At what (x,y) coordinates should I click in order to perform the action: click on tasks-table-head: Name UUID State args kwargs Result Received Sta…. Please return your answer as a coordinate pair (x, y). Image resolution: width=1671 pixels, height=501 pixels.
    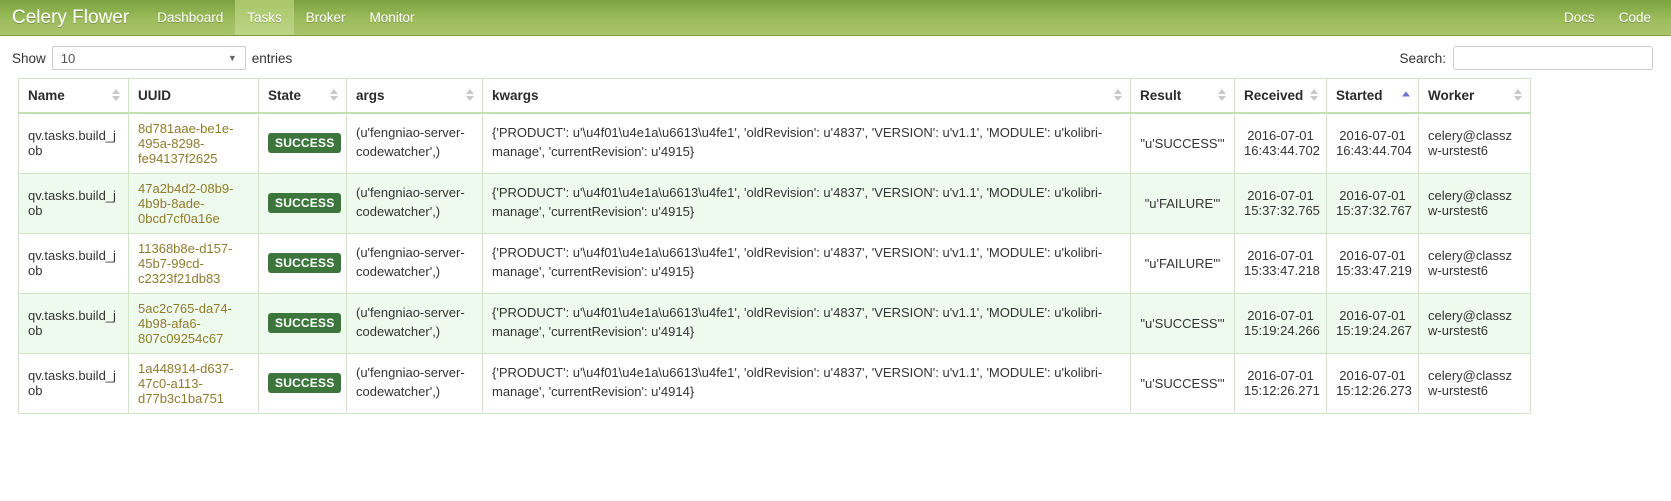
    Looking at the image, I should click on (774, 96).